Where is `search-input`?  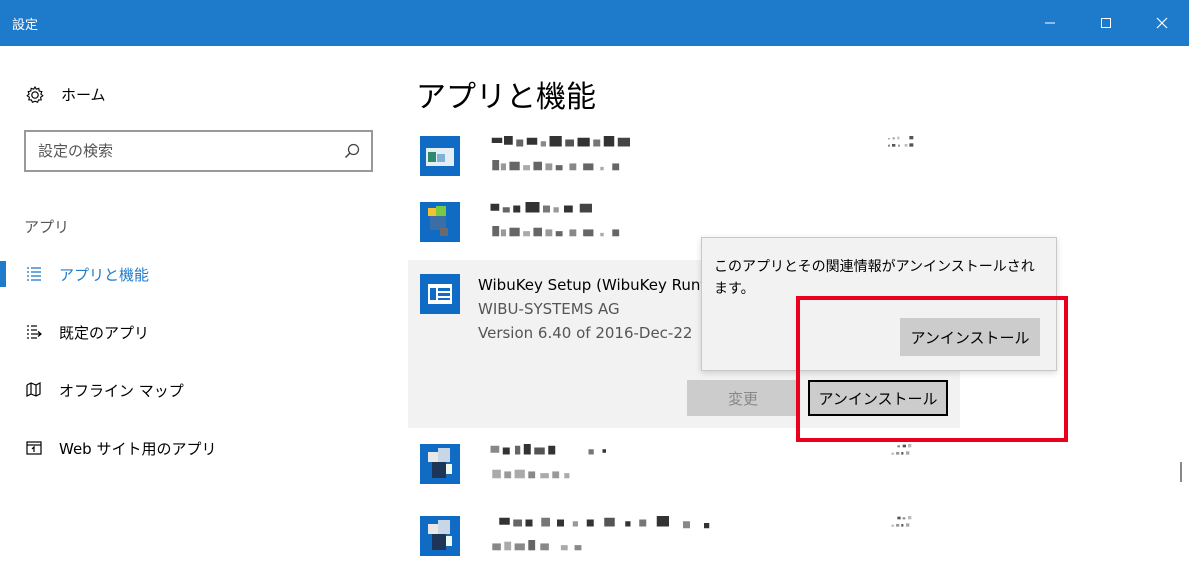 search-input is located at coordinates (183, 151).